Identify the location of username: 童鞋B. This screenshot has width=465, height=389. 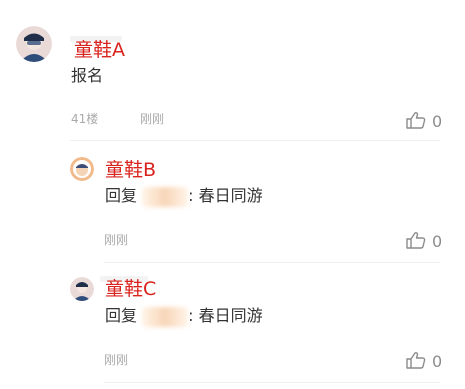
(130, 170).